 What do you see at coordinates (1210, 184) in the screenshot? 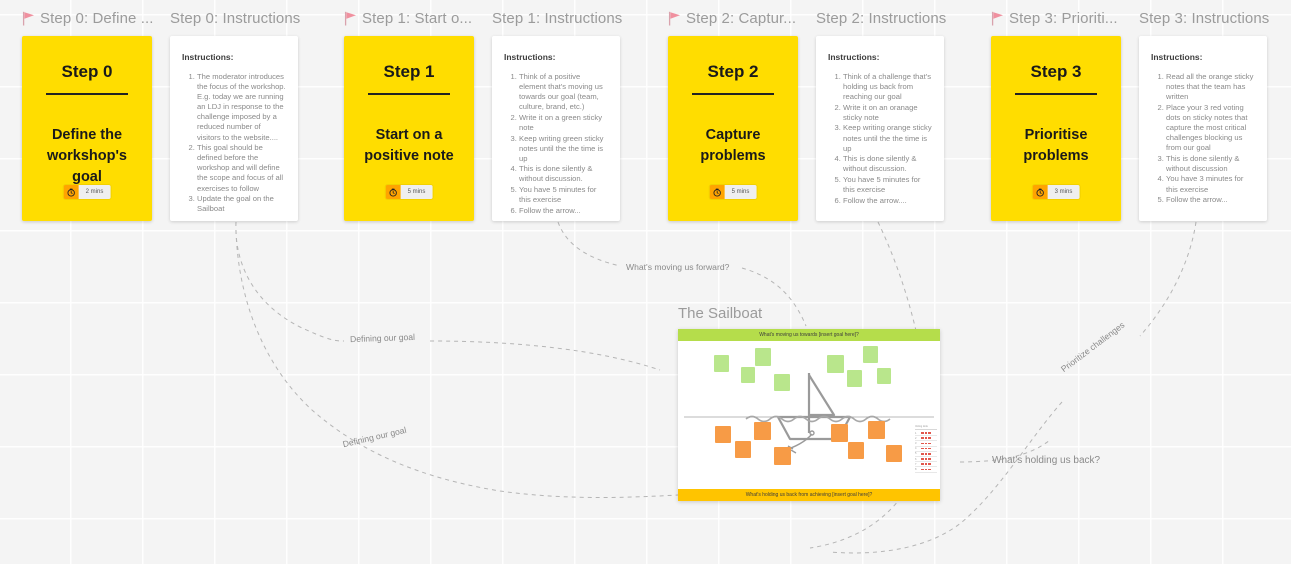
I see `list-item: You have 3 minutes for this exercise` at bounding box center [1210, 184].